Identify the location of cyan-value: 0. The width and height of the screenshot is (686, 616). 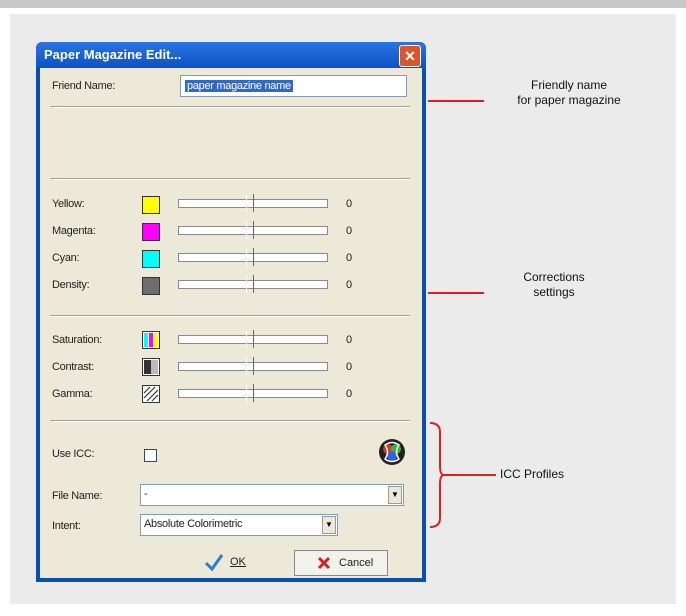
(349, 258).